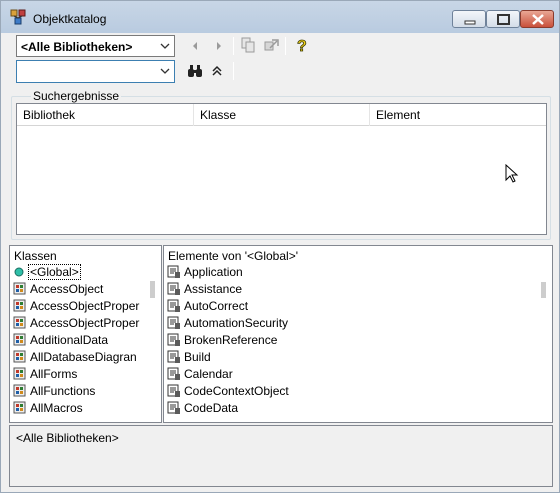 The image size is (560, 493). What do you see at coordinates (195, 71) in the screenshot?
I see `binoculars-icon` at bounding box center [195, 71].